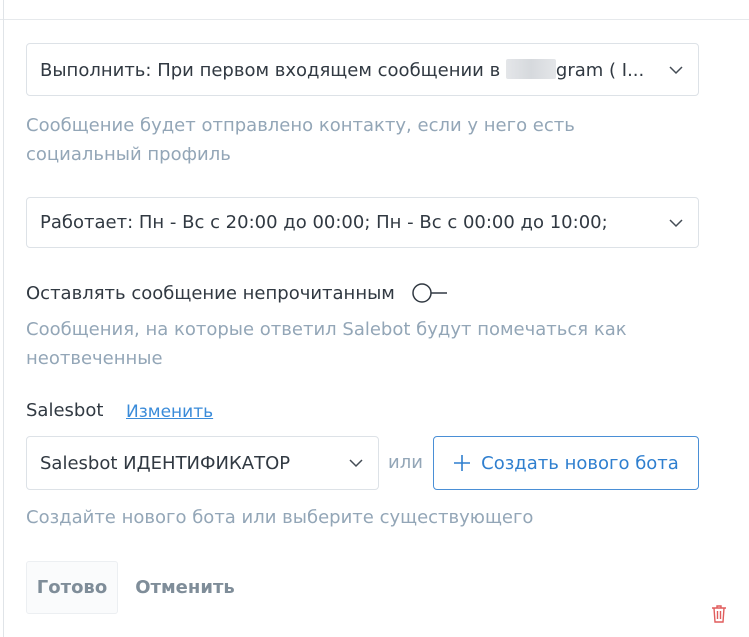 This screenshot has width=749, height=637. Describe the element at coordinates (128, 154) in the screenshot. I see `trigger-hint-line2: социальный профиль` at that location.